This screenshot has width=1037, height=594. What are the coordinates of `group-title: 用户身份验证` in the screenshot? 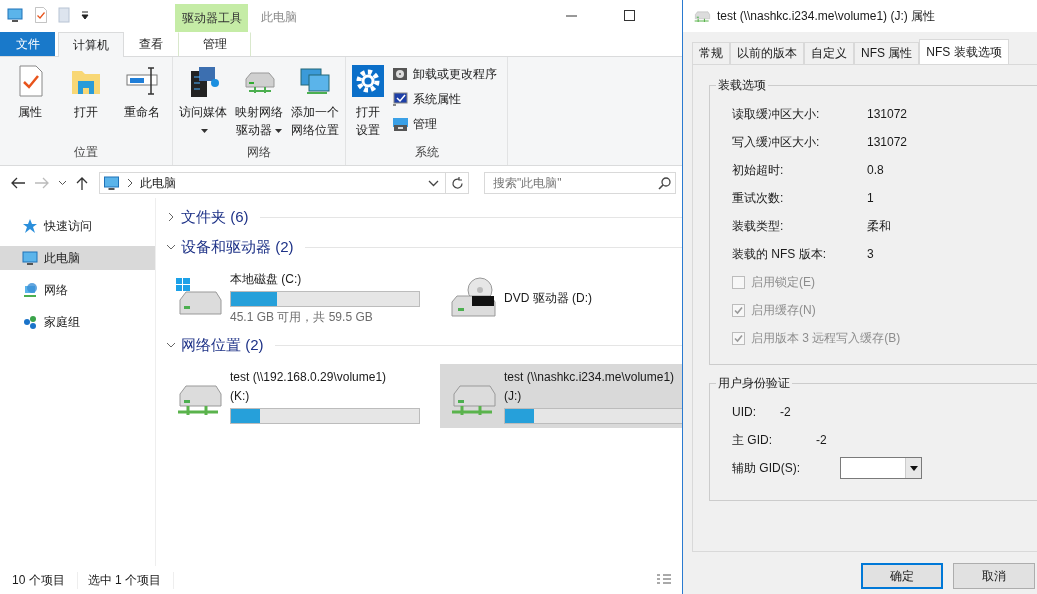 It's located at (754, 383).